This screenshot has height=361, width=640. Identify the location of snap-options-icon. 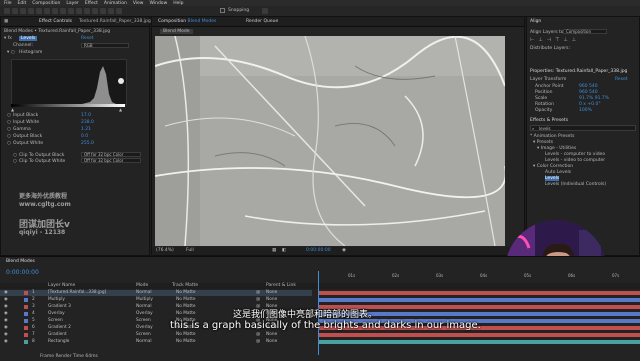
(265, 11).